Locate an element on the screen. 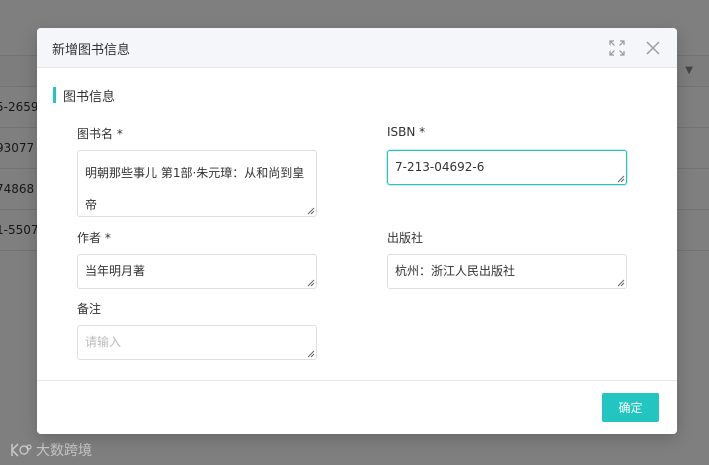 This screenshot has width=709, height=465. book-name-value: 明朝那些事儿 第1部·朱元璋：从和尚到皇帝 is located at coordinates (195, 189).